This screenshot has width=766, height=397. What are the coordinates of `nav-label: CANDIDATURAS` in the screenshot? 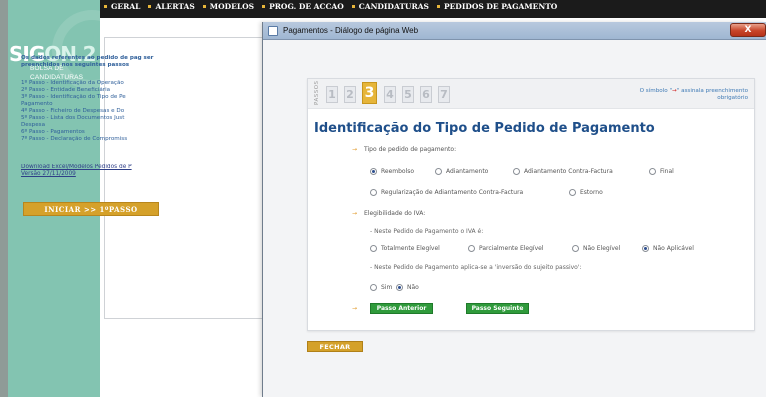 It's located at (393, 6).